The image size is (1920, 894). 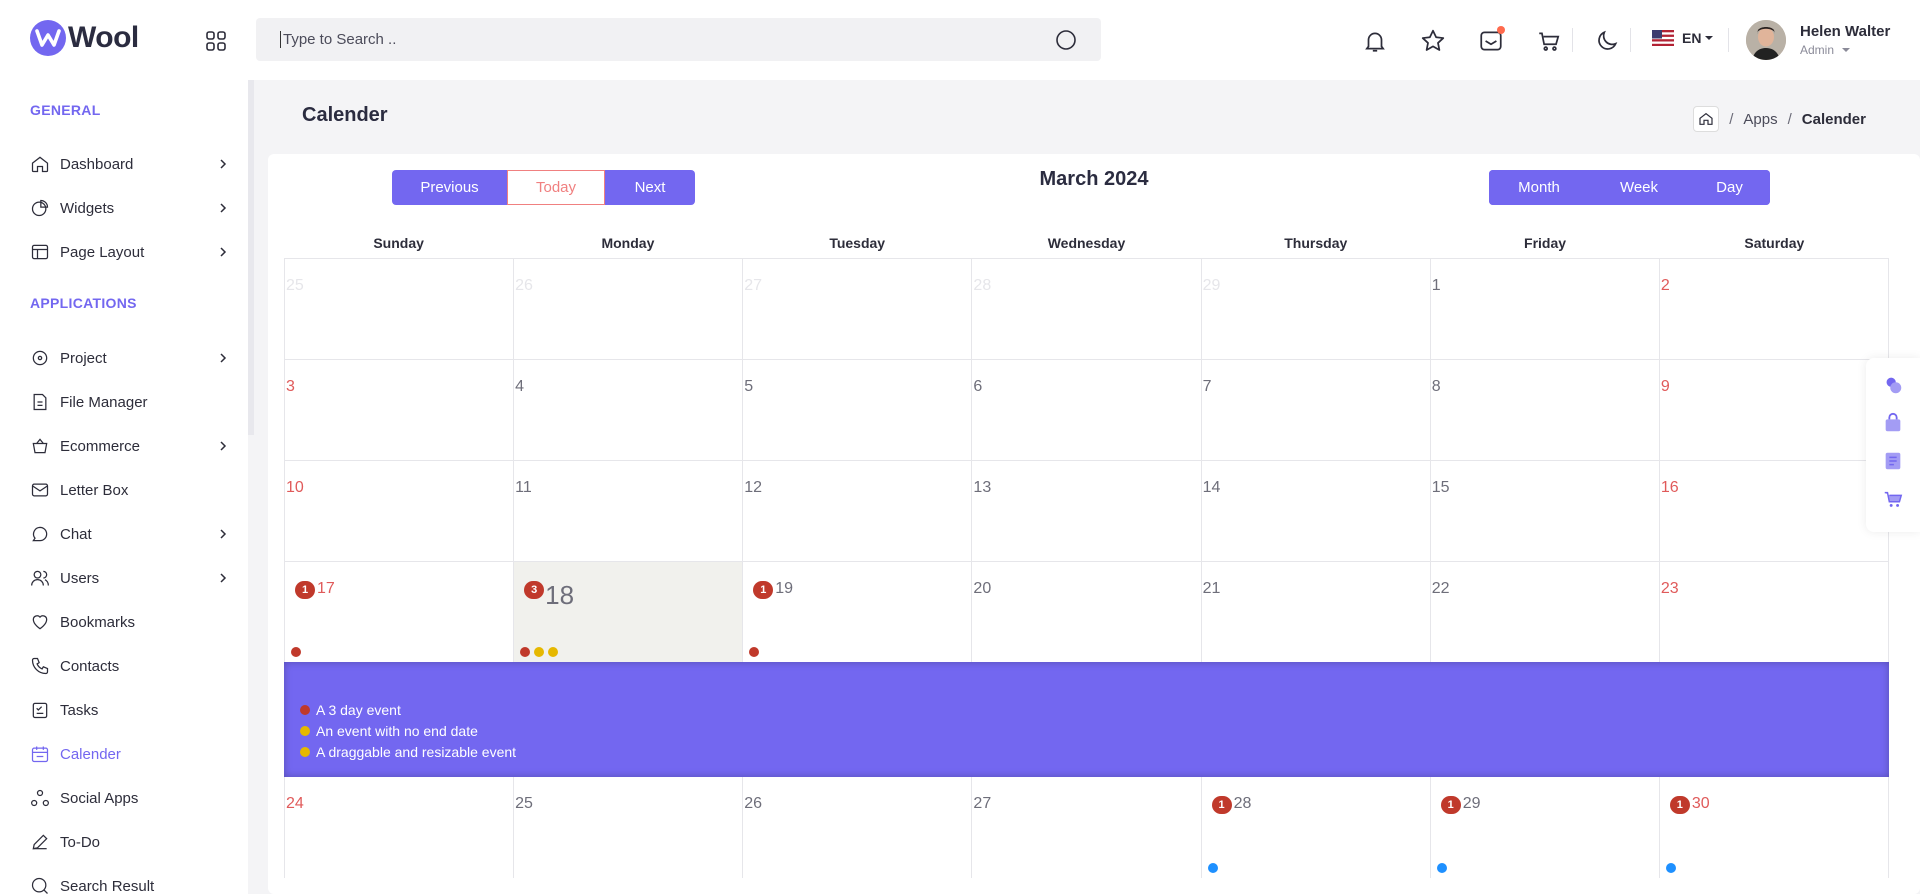 I want to click on weekday-label: Wednesday, so click(x=1086, y=243).